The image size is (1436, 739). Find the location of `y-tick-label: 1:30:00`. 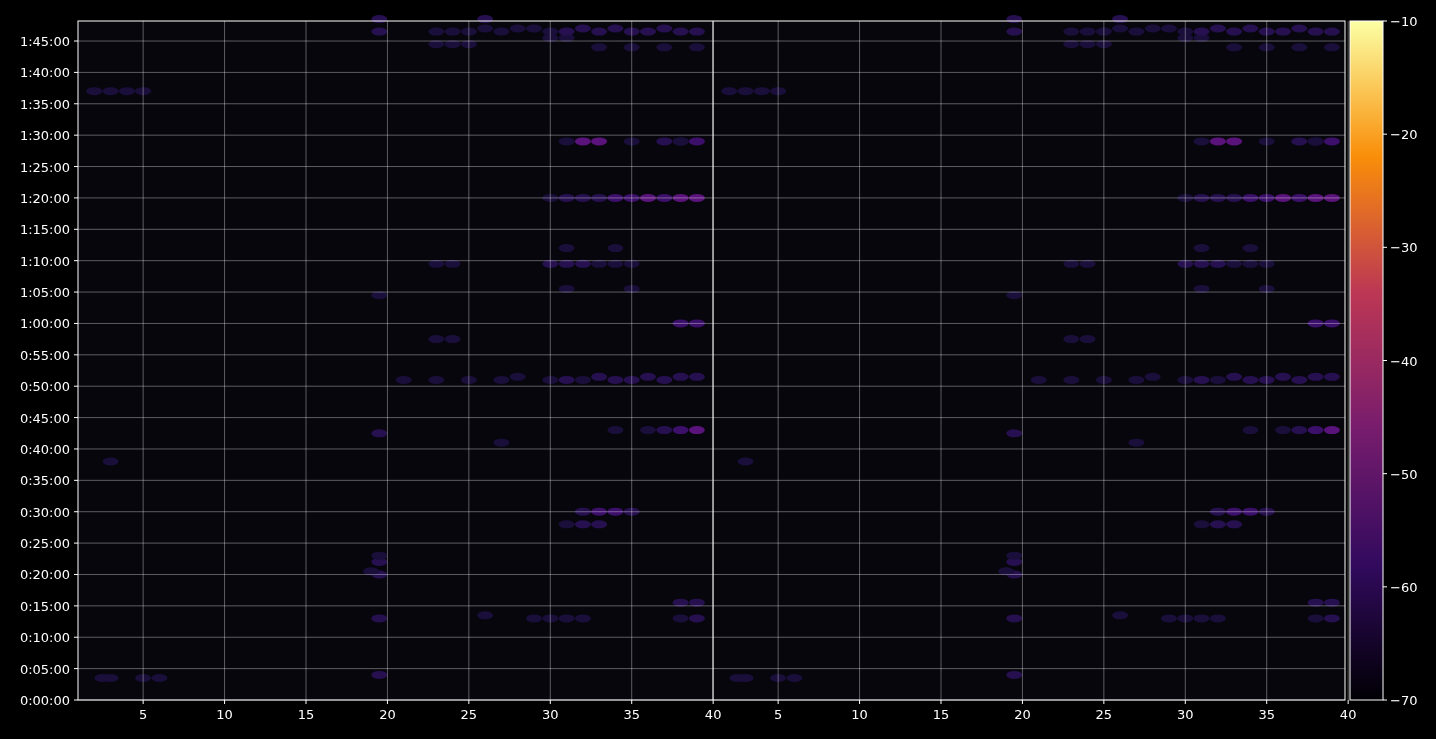

y-tick-label: 1:30:00 is located at coordinates (44, 136).